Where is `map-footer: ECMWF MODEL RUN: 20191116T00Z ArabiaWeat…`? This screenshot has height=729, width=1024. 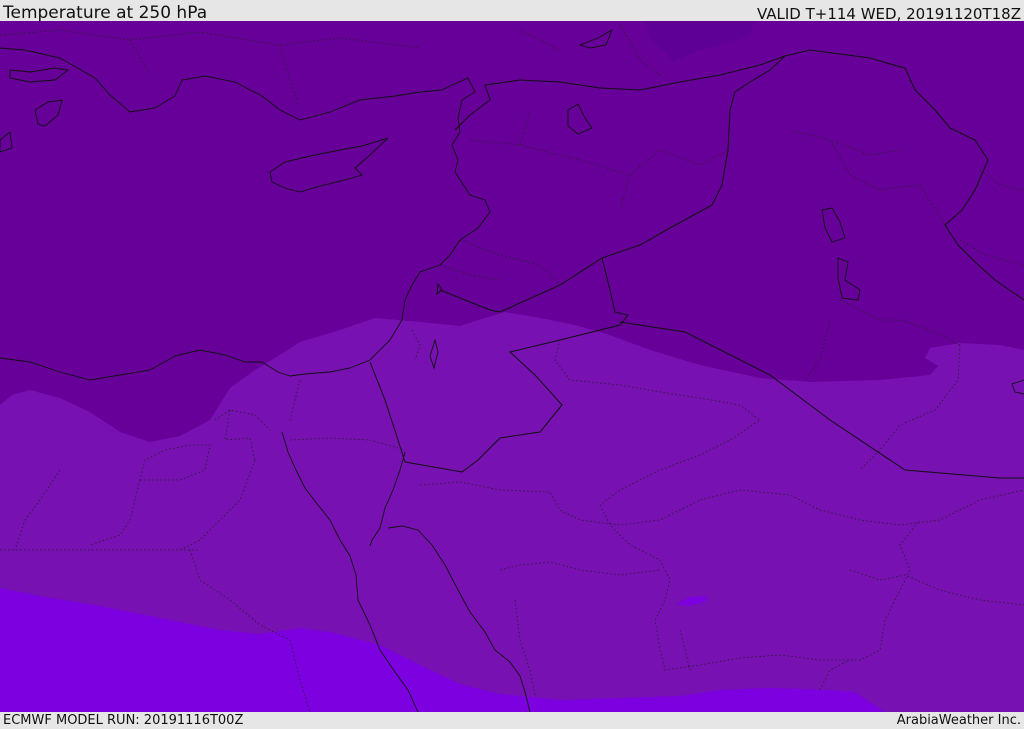
map-footer: ECMWF MODEL RUN: 20191116T00Z ArabiaWeat… is located at coordinates (512, 720).